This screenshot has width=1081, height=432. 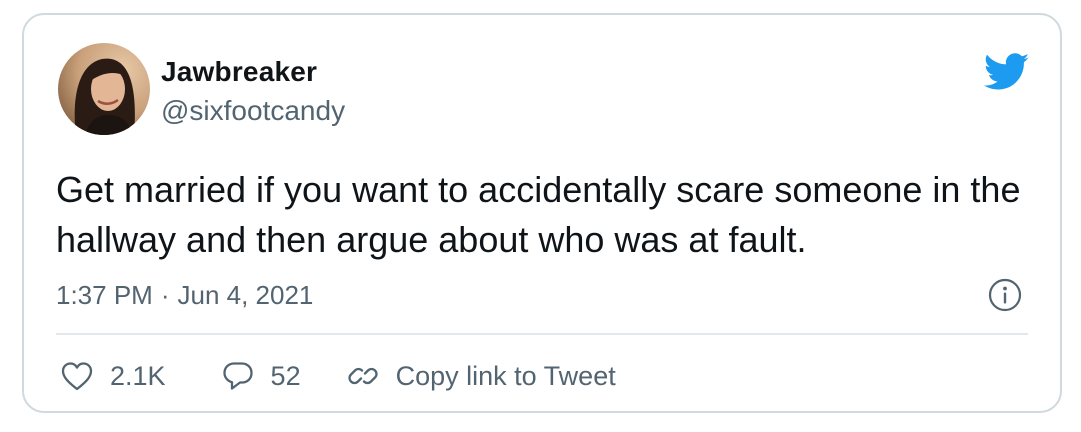 I want to click on heart-icon, so click(x=77, y=376).